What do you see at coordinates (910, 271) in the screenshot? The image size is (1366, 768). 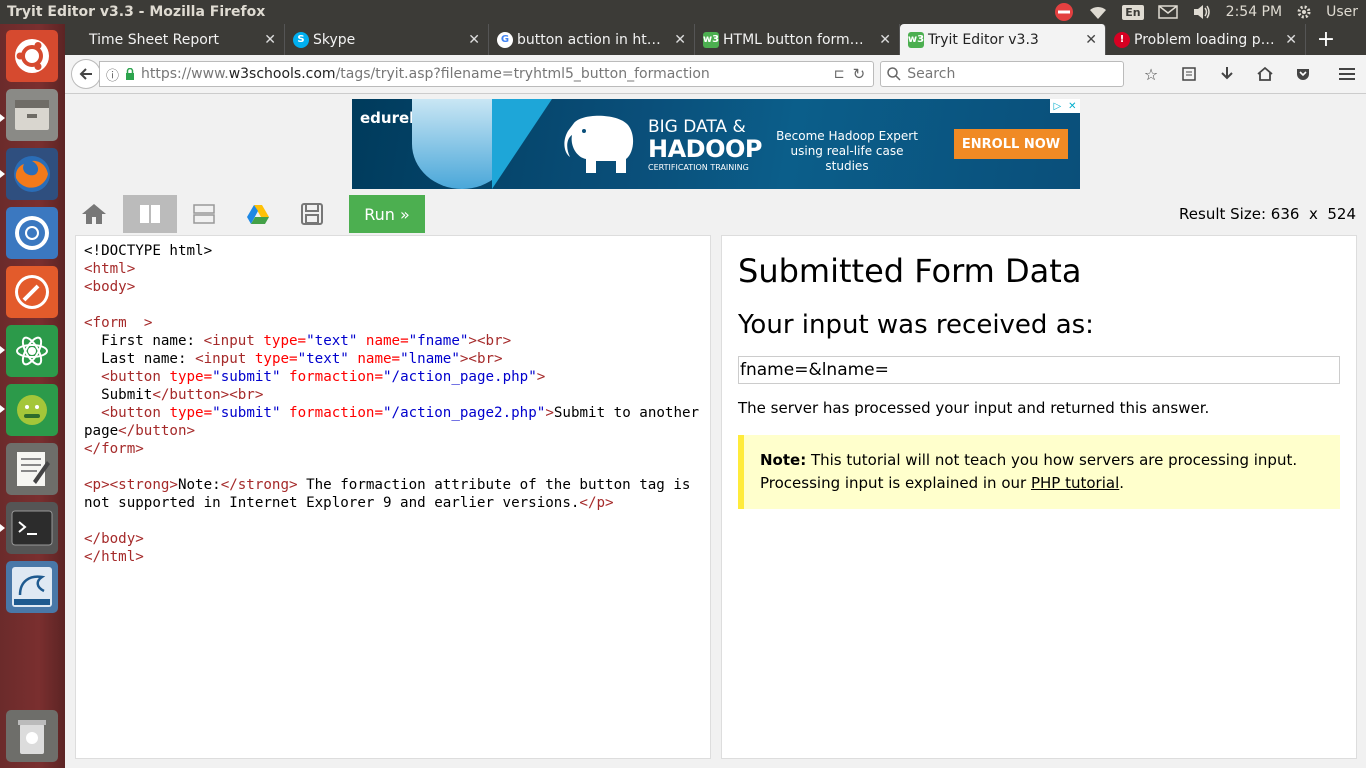 I see `result-title: Submitted Form Data` at bounding box center [910, 271].